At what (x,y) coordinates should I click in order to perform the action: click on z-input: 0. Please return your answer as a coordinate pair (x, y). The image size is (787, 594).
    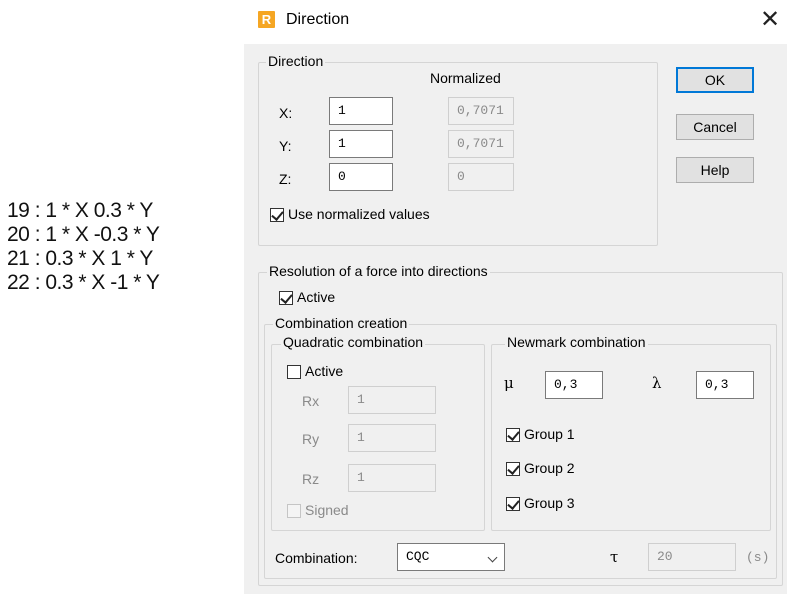
    Looking at the image, I should click on (361, 177).